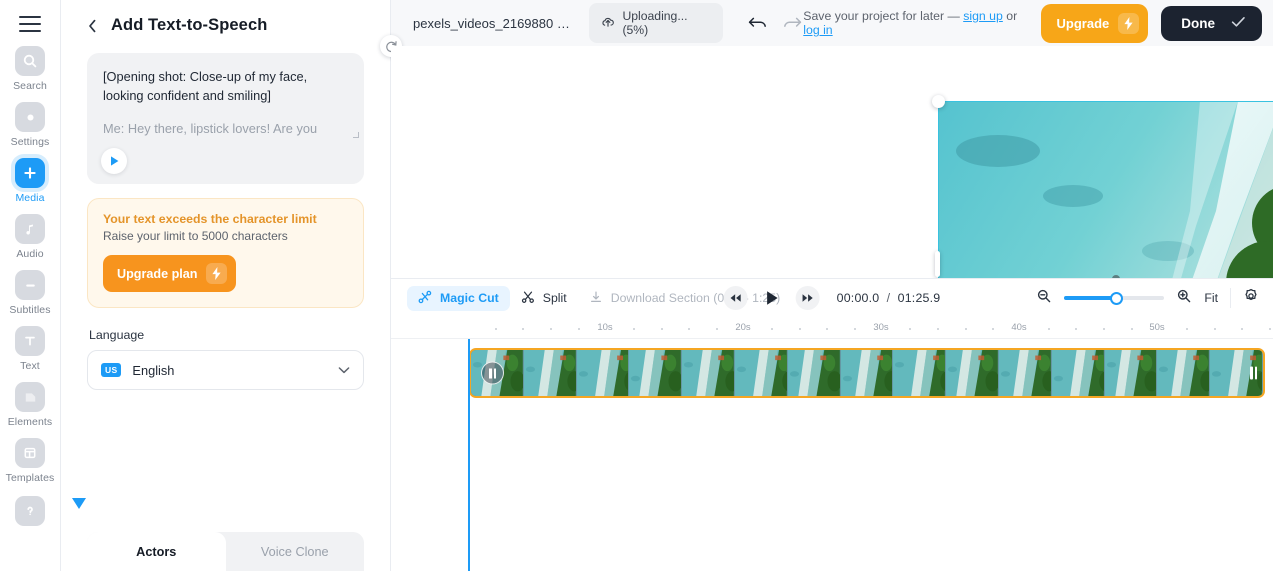  Describe the element at coordinates (544, 298) in the screenshot. I see `split-button: Split` at that location.